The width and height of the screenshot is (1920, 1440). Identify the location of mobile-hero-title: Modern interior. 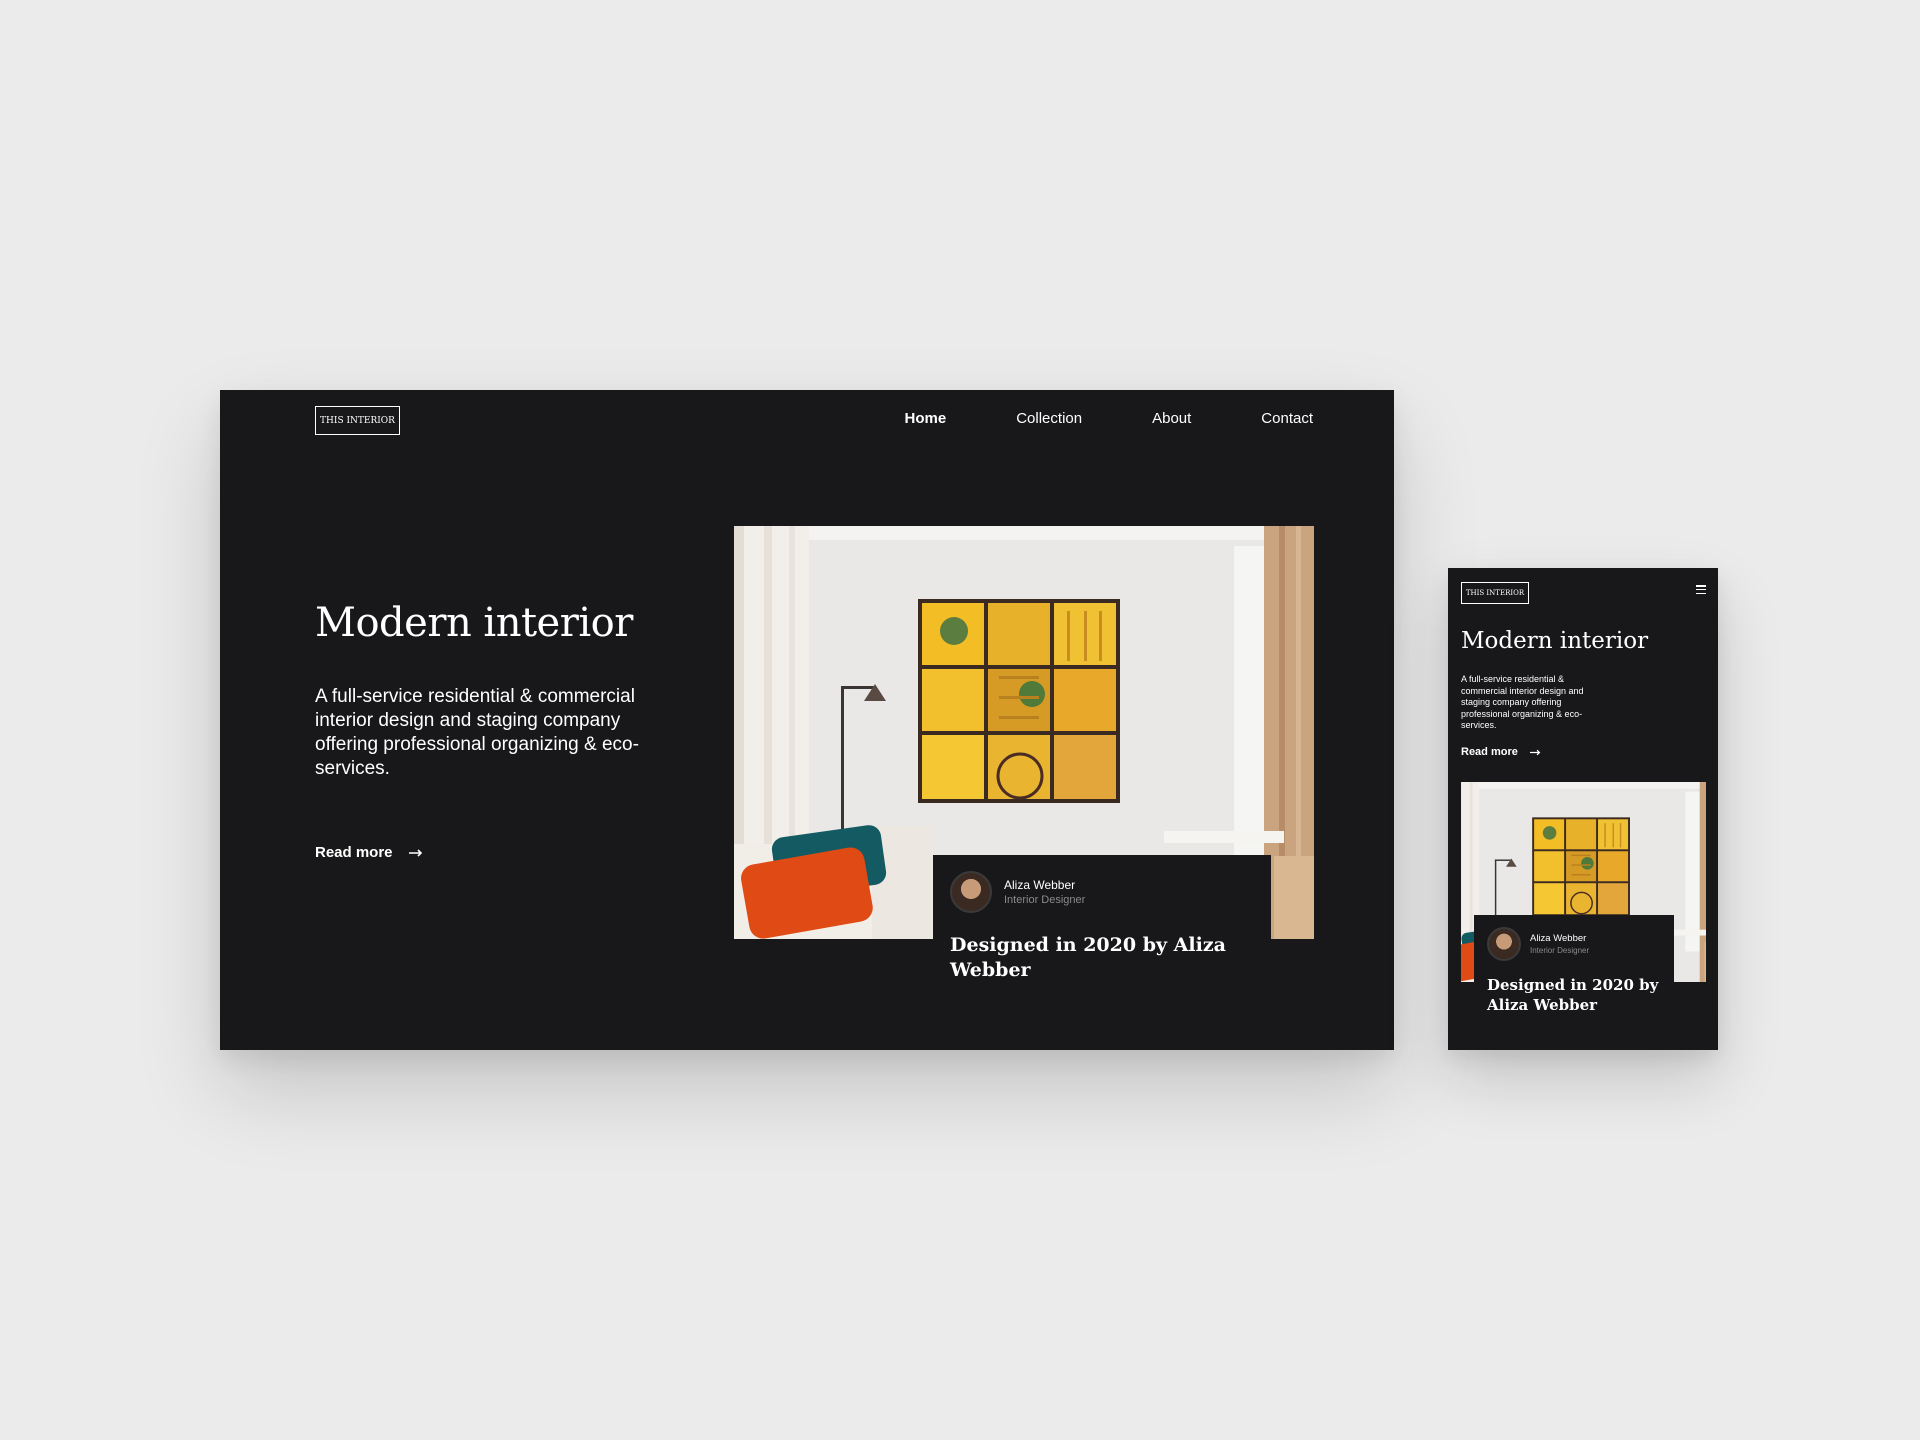
(1555, 641).